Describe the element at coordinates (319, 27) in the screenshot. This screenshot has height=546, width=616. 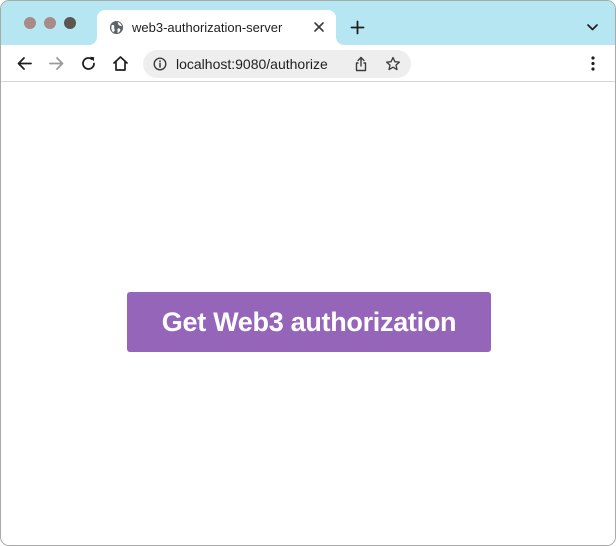
I see `close-icon` at that location.